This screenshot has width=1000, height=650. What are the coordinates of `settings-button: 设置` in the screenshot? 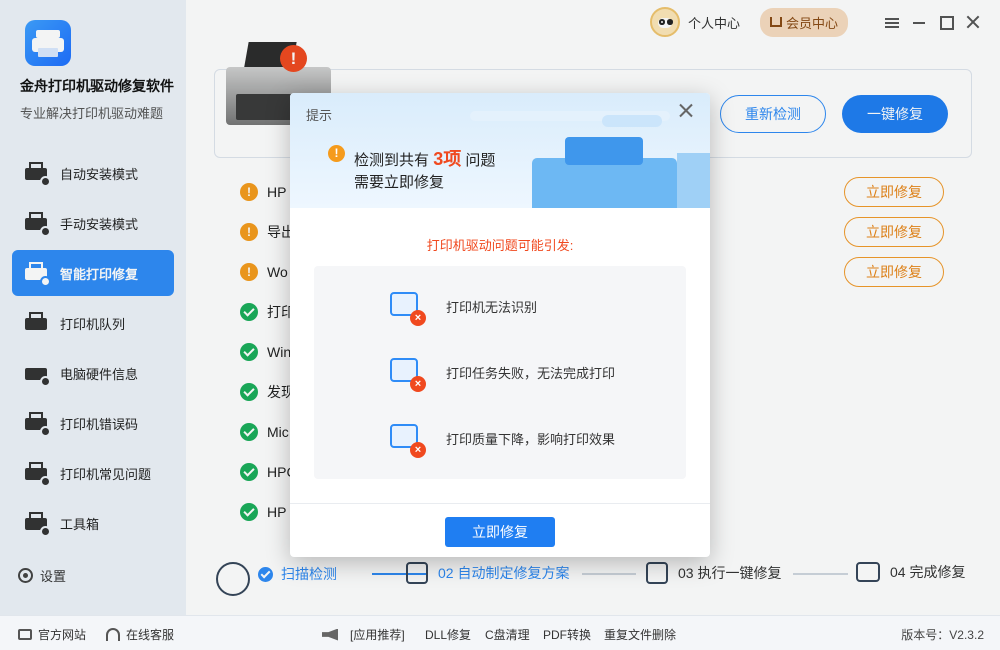 It's located at (42, 575).